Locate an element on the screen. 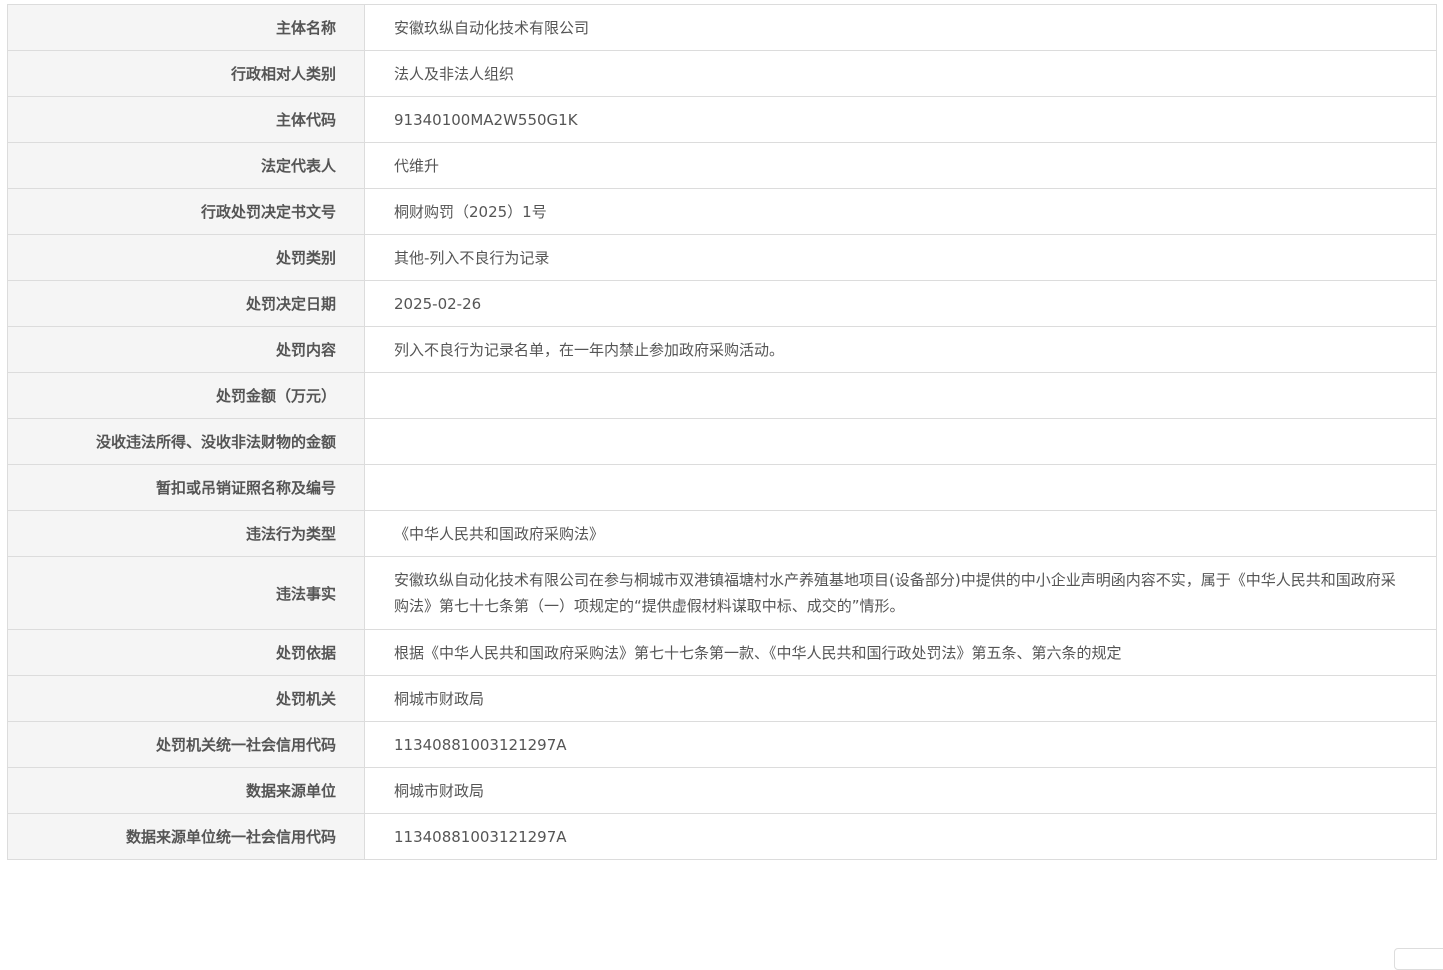  table-row: 处罚内容 列入不良行为记录名单，在一年内禁止参加政府采购活动。 is located at coordinates (722, 349).